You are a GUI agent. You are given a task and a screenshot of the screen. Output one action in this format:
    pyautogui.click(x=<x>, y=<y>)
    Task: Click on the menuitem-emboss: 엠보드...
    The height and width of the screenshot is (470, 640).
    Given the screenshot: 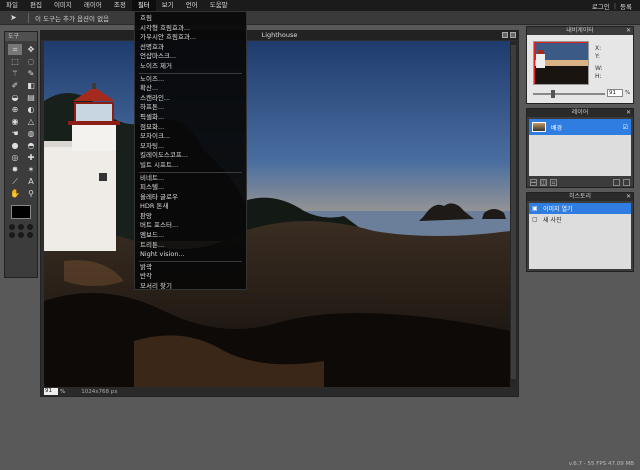 What is the action you would take?
    pyautogui.click(x=190, y=236)
    